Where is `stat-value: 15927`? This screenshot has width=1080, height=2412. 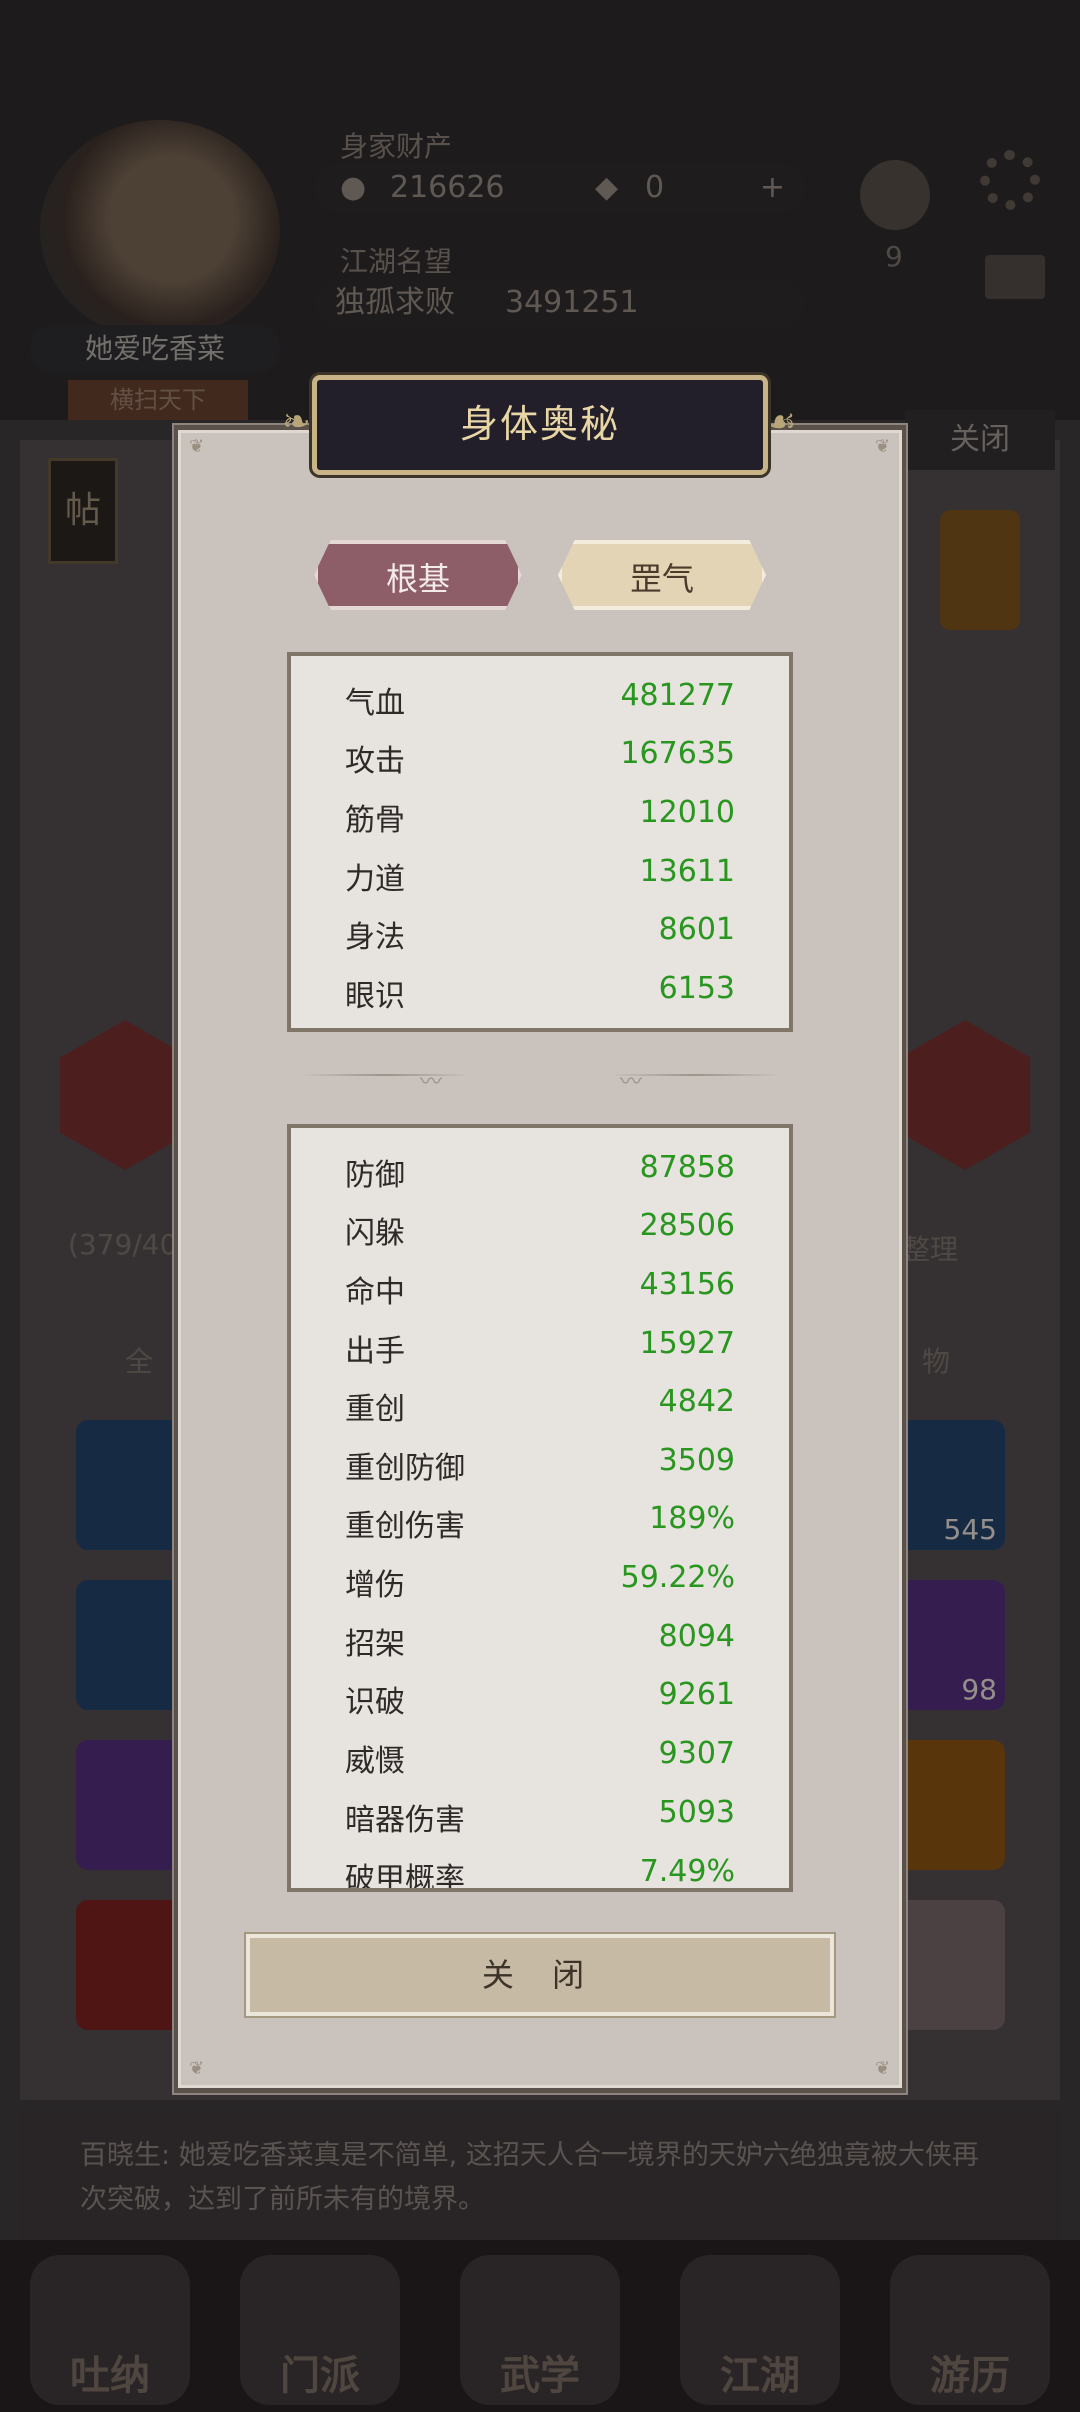
stat-value: 15927 is located at coordinates (687, 1343).